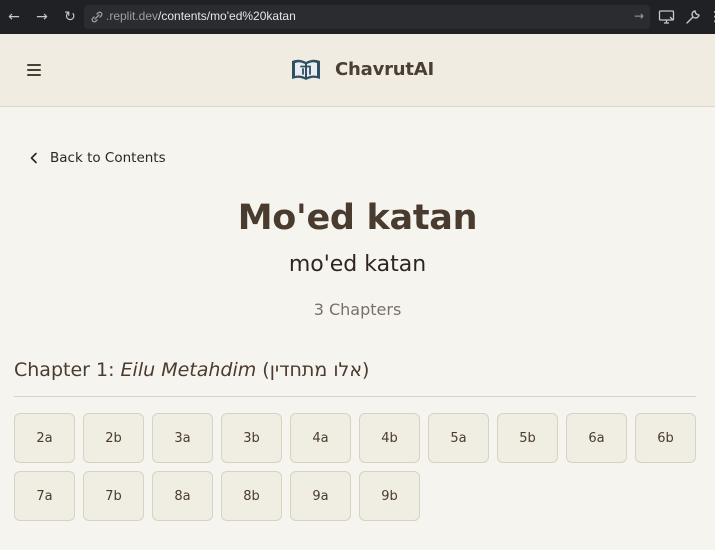  I want to click on page-button-5b: 5b, so click(527, 438).